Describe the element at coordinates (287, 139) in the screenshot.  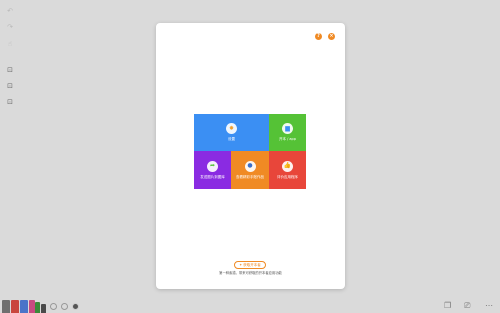
I see `tile-label: 开本 / app` at that location.